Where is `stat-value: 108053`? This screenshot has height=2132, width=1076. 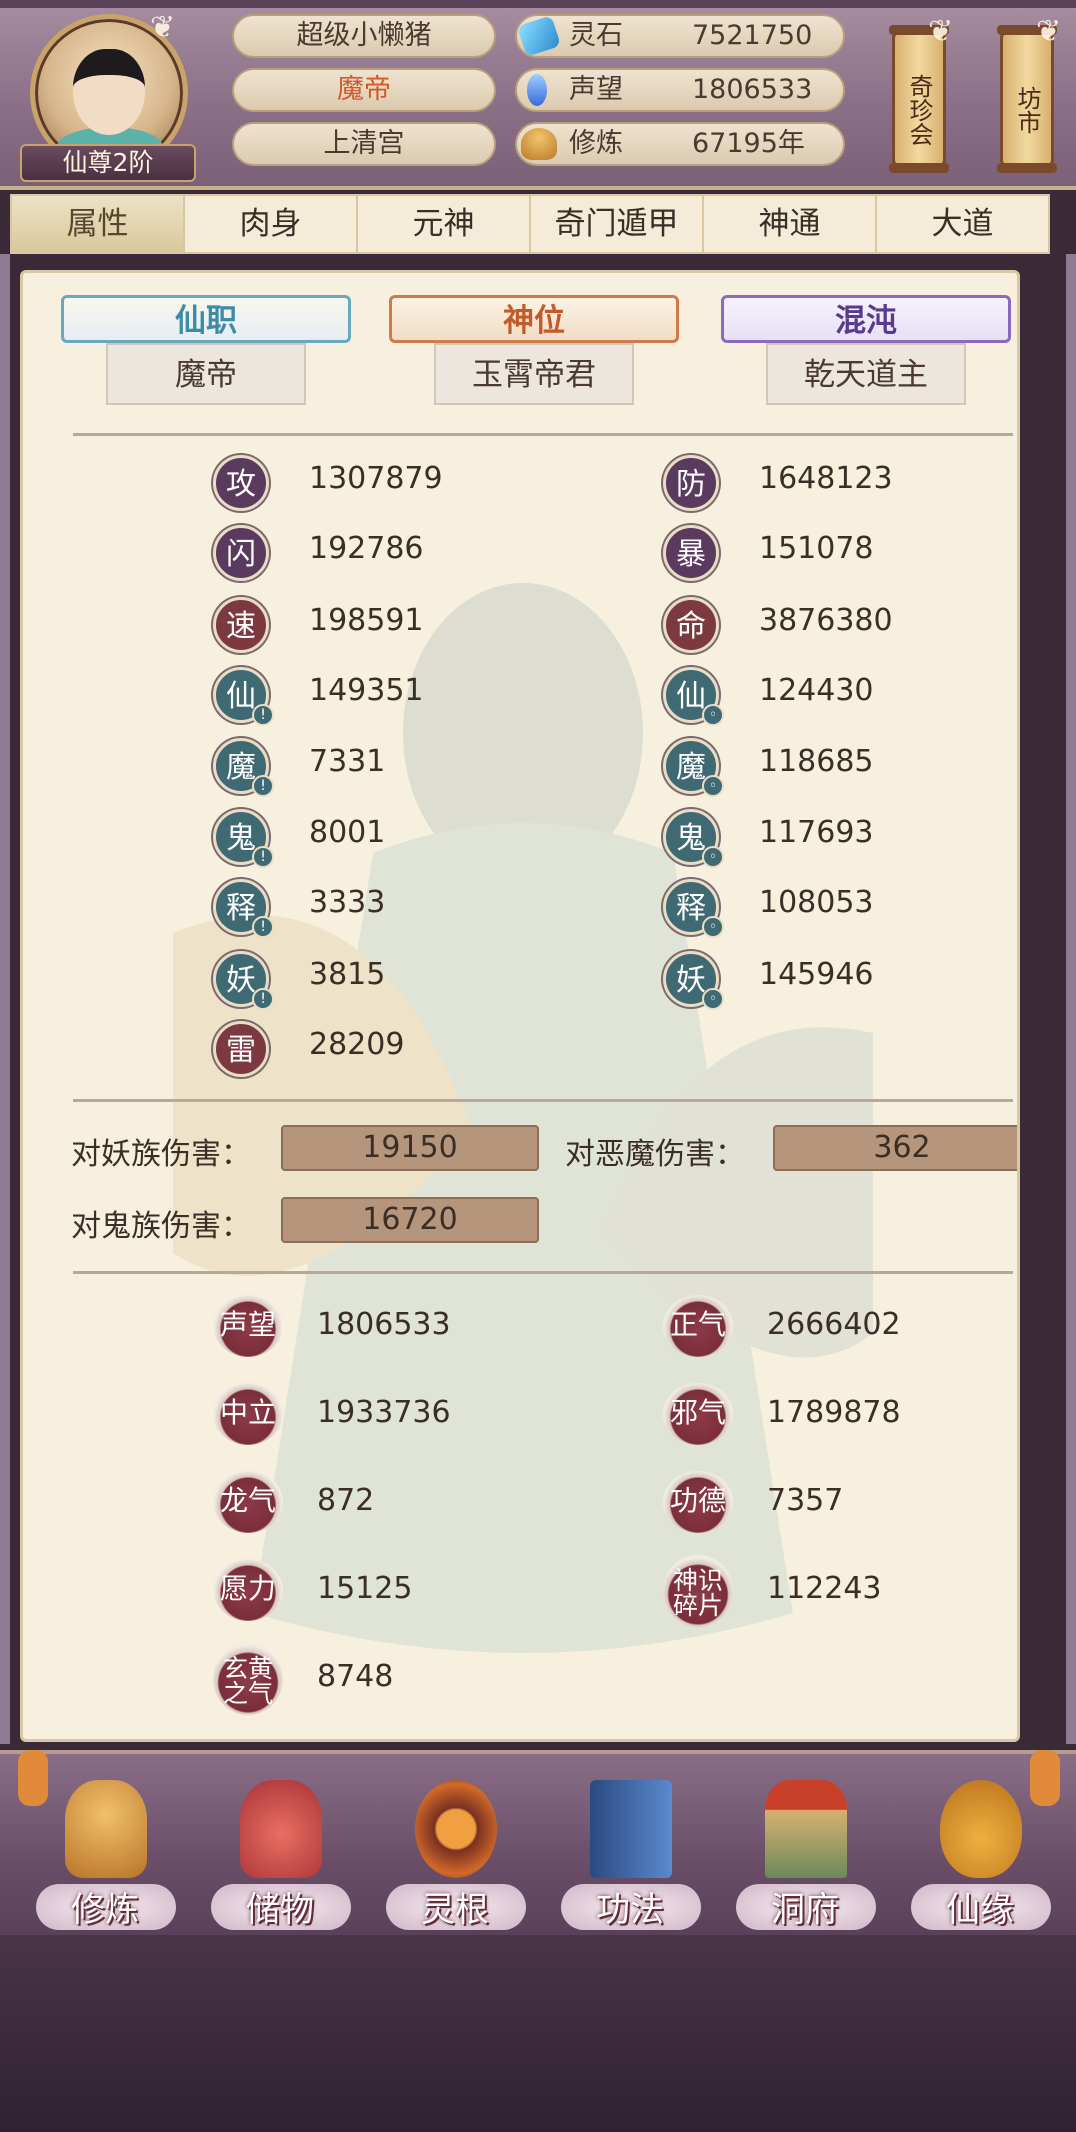
stat-value: 108053 is located at coordinates (816, 902).